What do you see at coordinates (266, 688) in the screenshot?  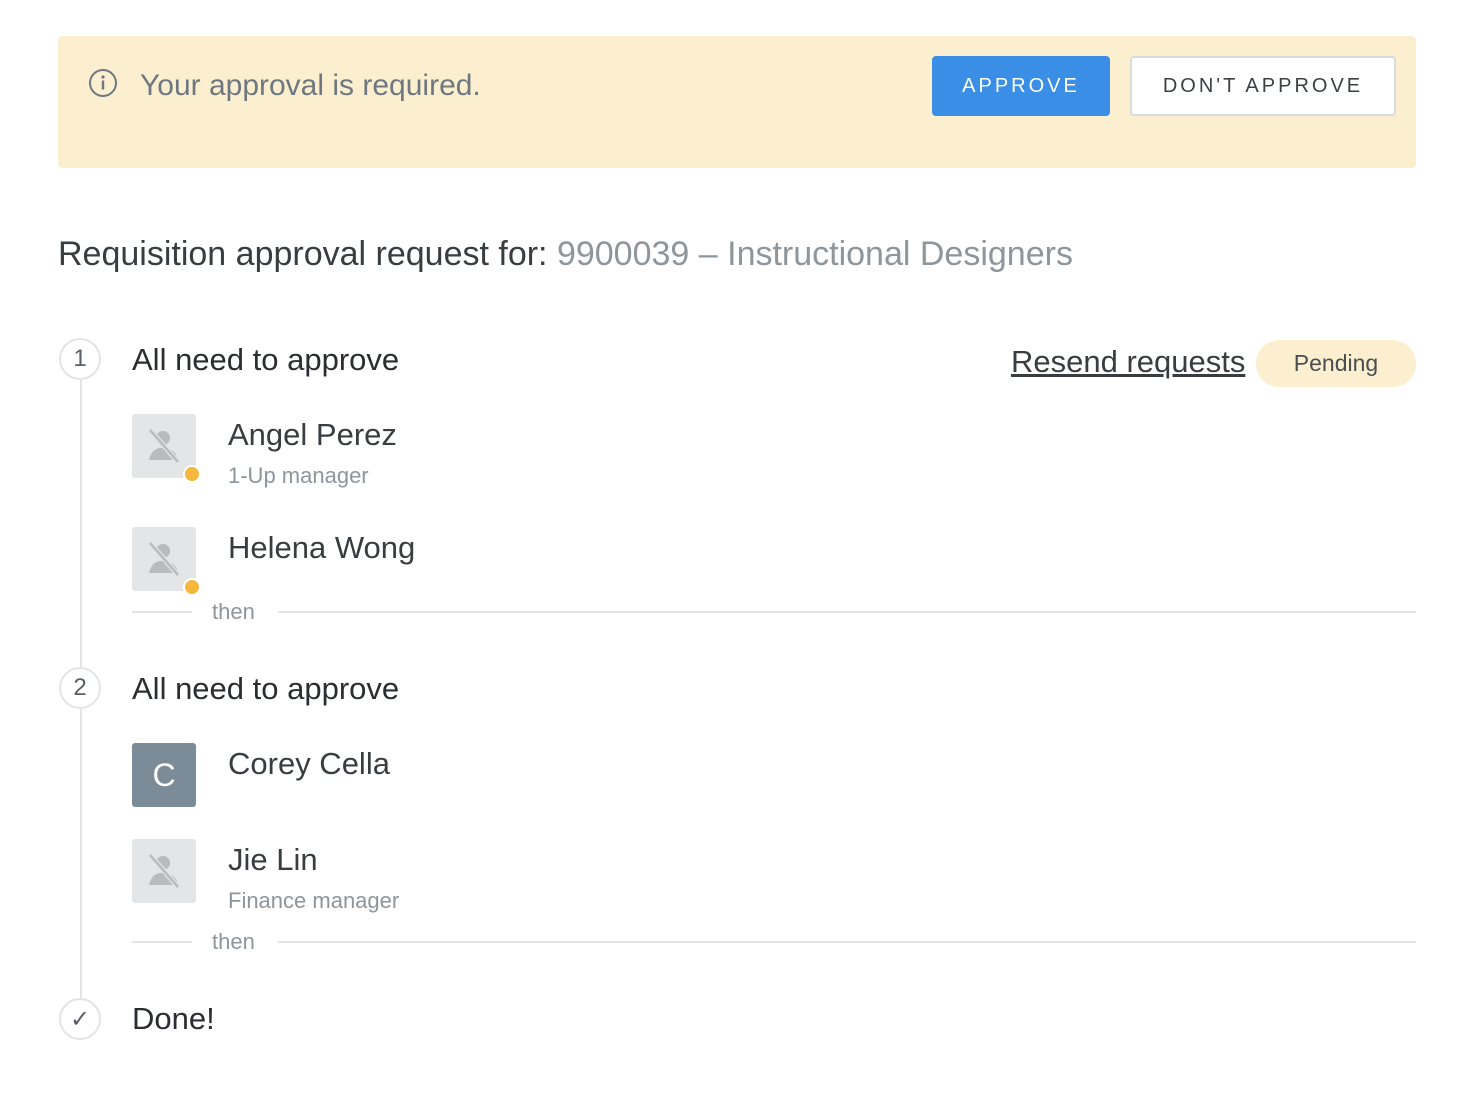 I see `step-title-2: All need to approve` at bounding box center [266, 688].